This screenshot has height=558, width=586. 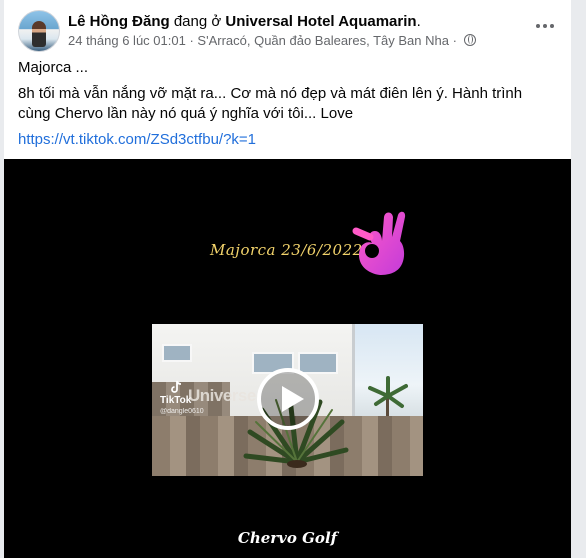 I want to click on play-icon, so click(x=288, y=399).